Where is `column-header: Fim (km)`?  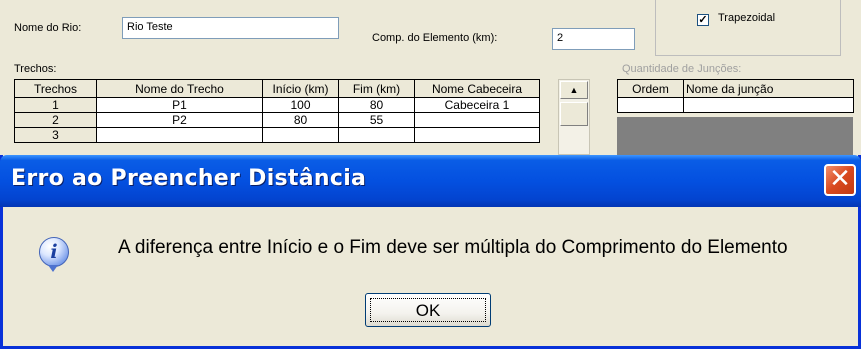 column-header: Fim (km) is located at coordinates (376, 88).